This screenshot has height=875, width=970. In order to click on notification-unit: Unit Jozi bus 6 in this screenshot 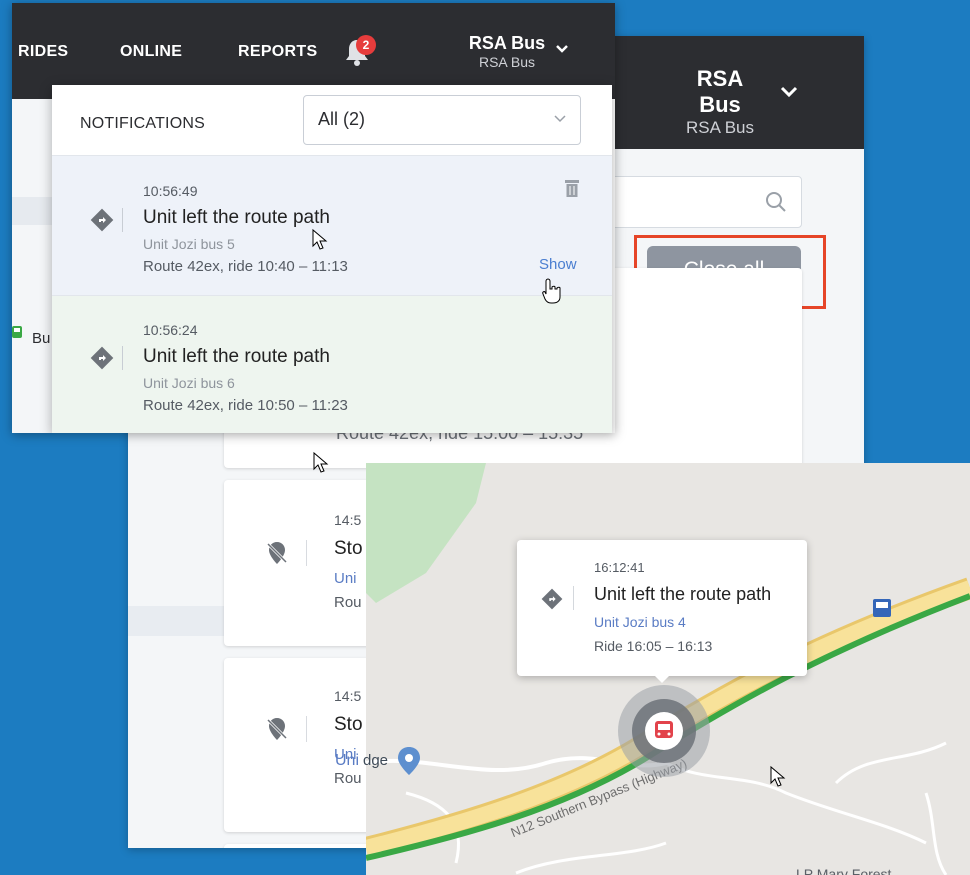, I will do `click(189, 383)`.